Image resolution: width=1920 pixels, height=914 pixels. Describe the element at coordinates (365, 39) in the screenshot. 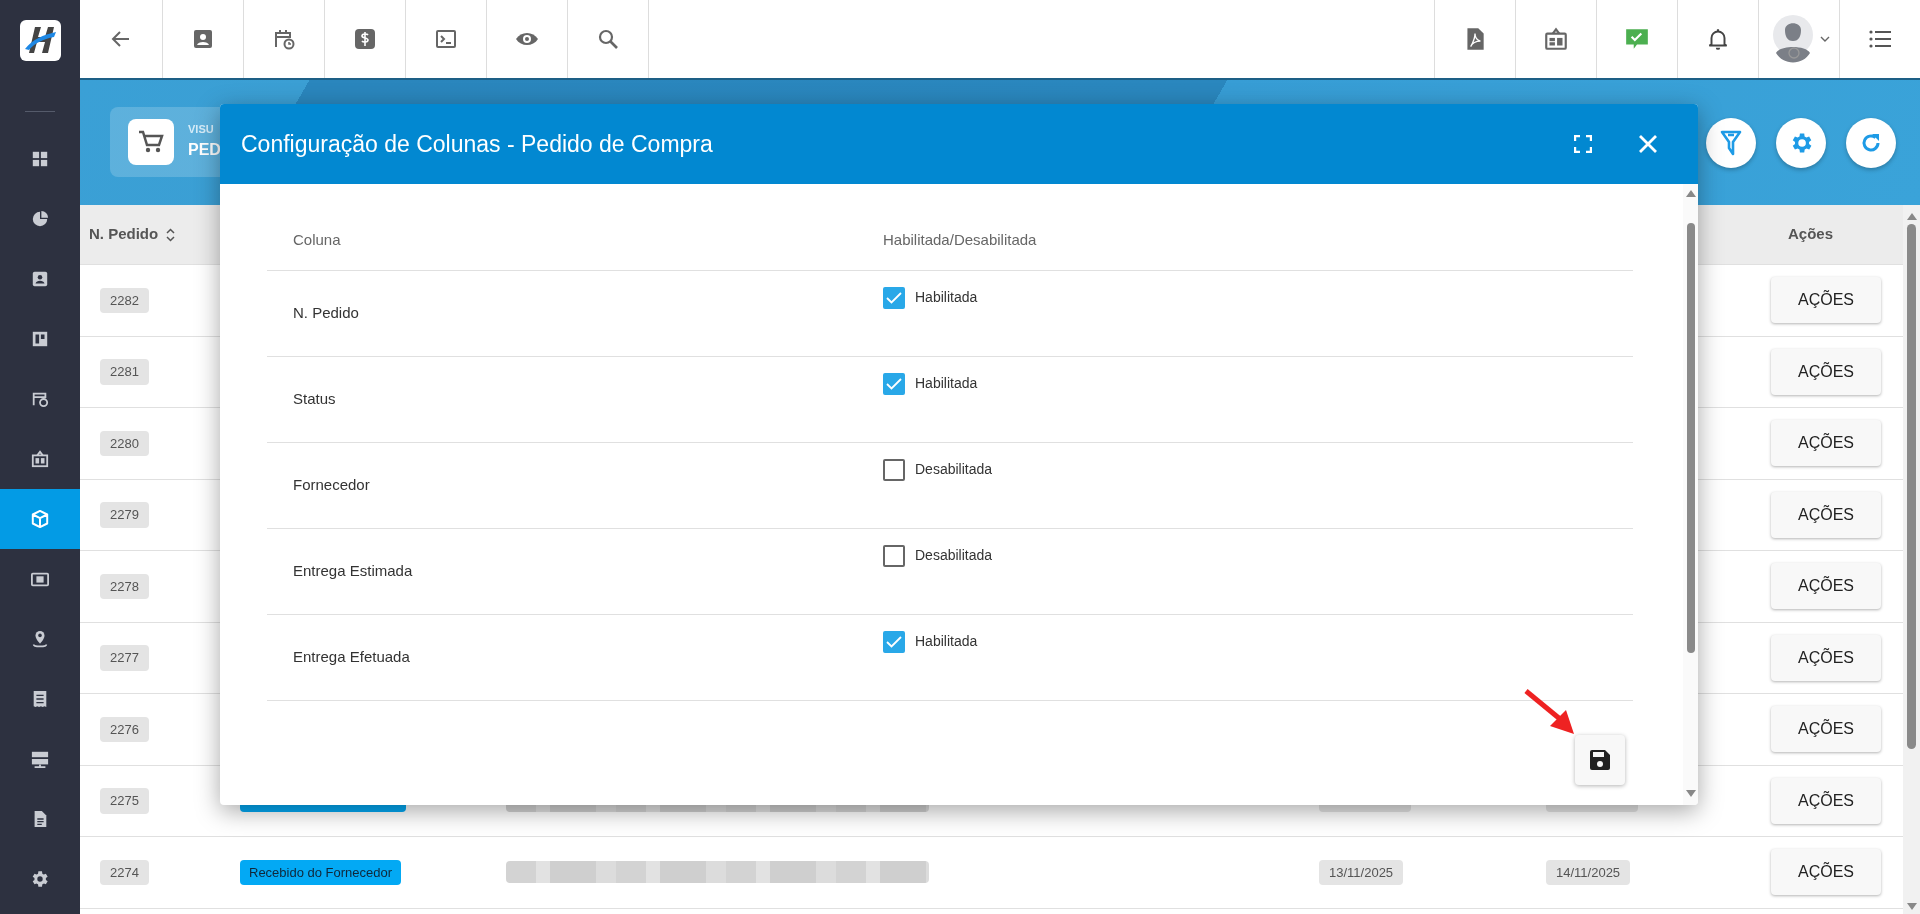

I see `dollar-icon` at that location.